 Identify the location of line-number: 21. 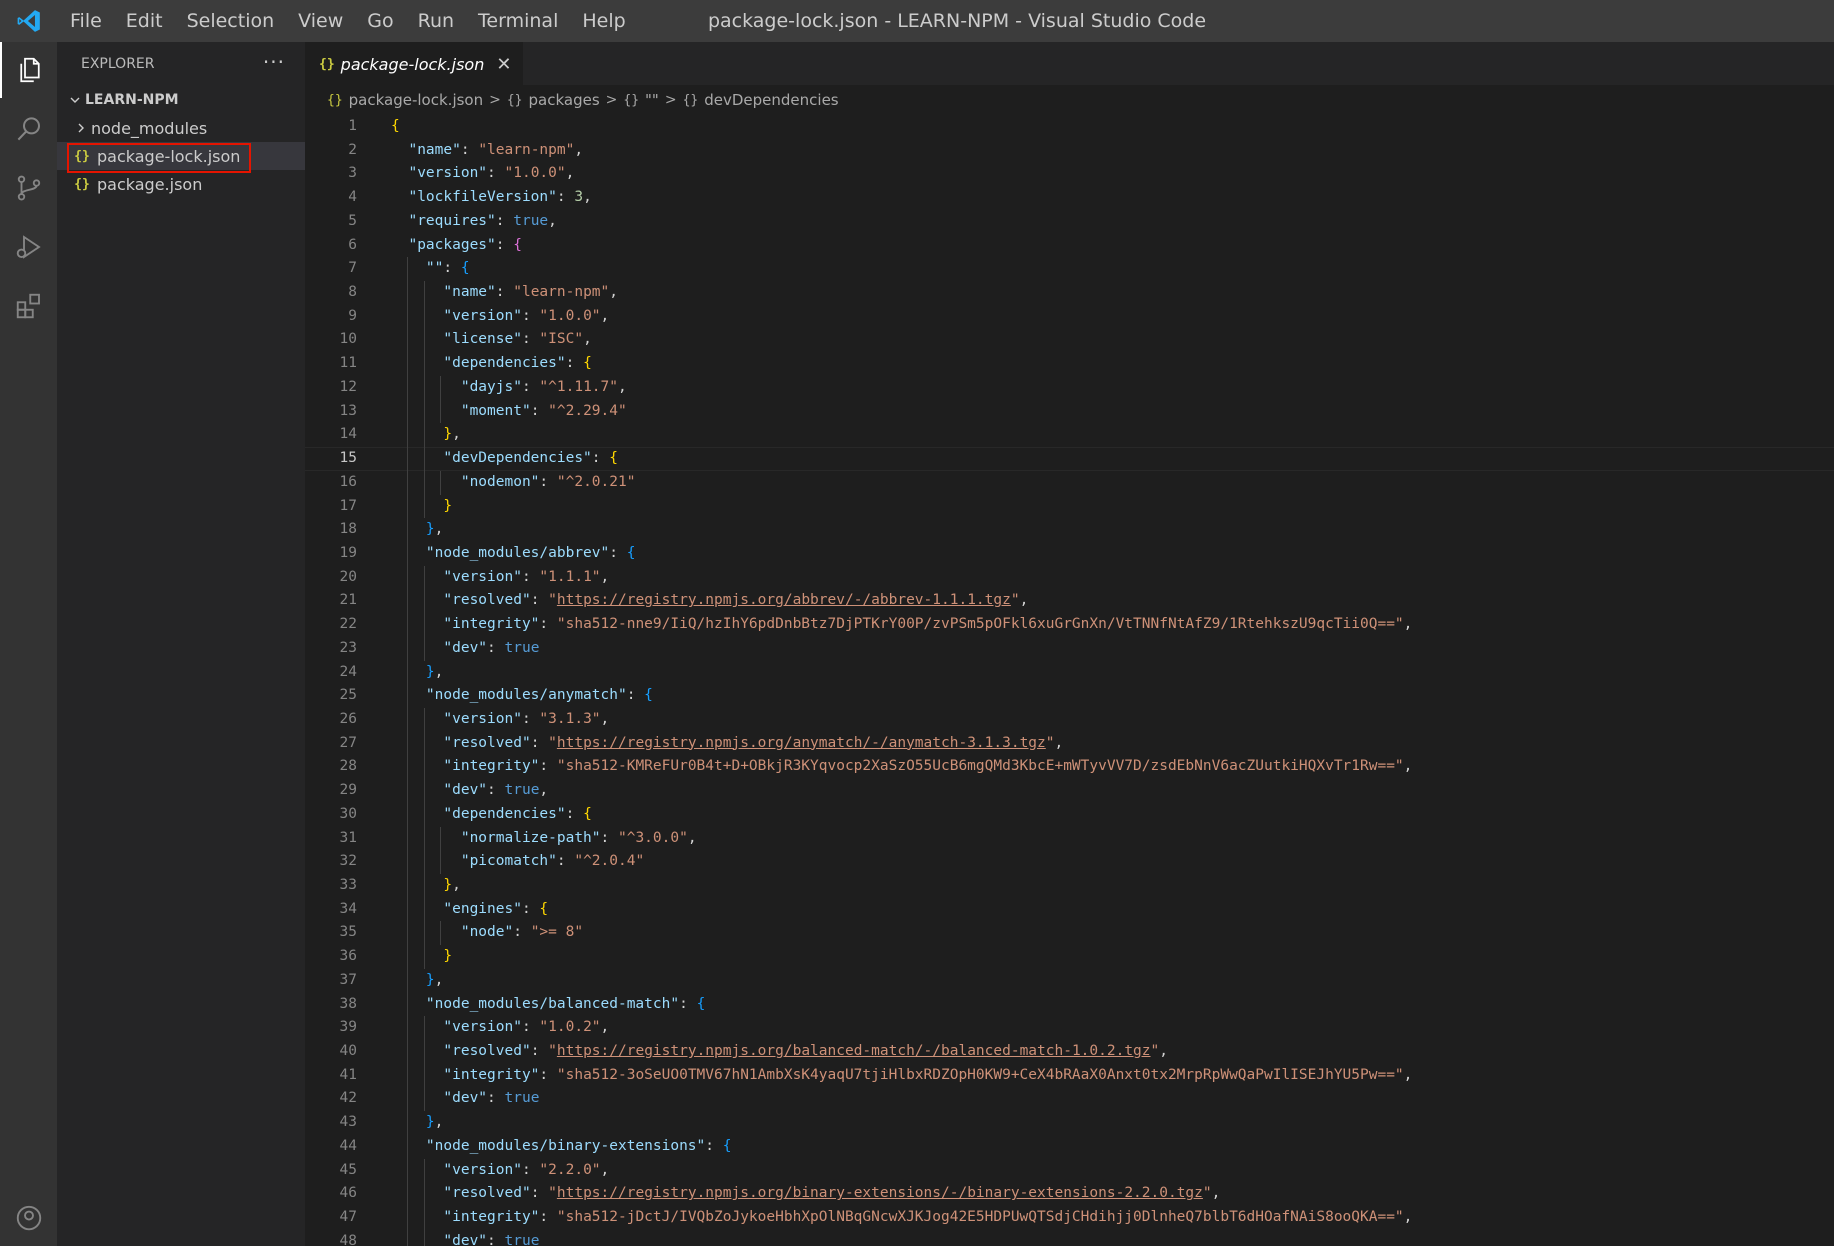
(348, 600).